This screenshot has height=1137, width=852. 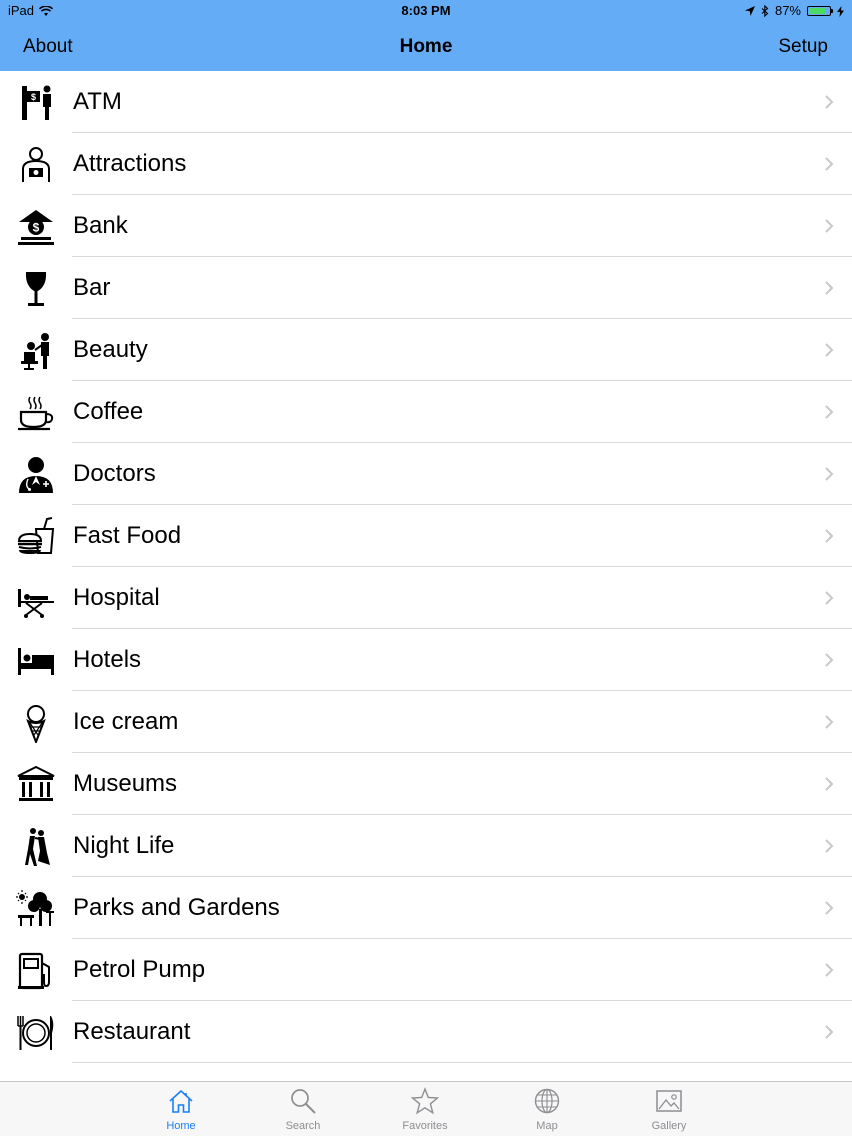 I want to click on salon-icon, so click(x=35, y=351).